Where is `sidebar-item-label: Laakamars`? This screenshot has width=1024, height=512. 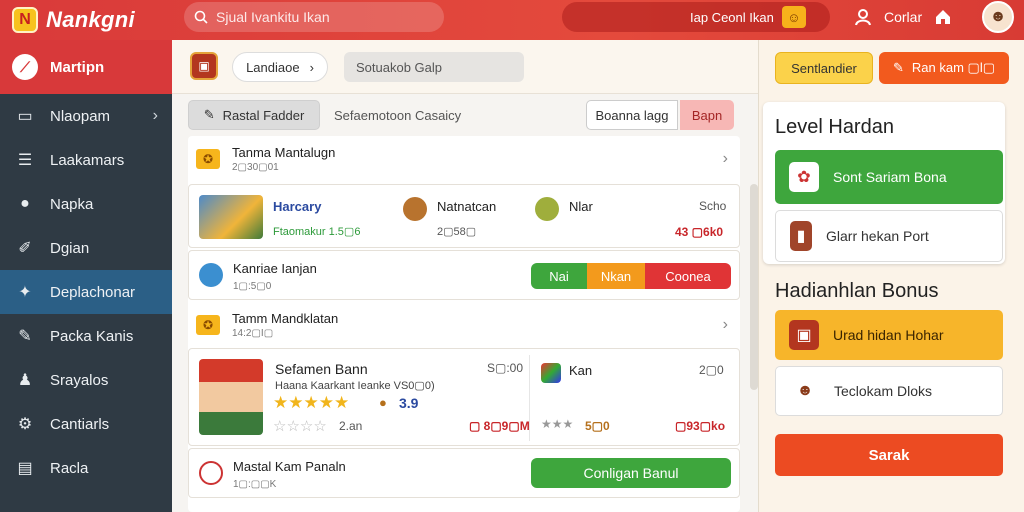 sidebar-item-label: Laakamars is located at coordinates (87, 160).